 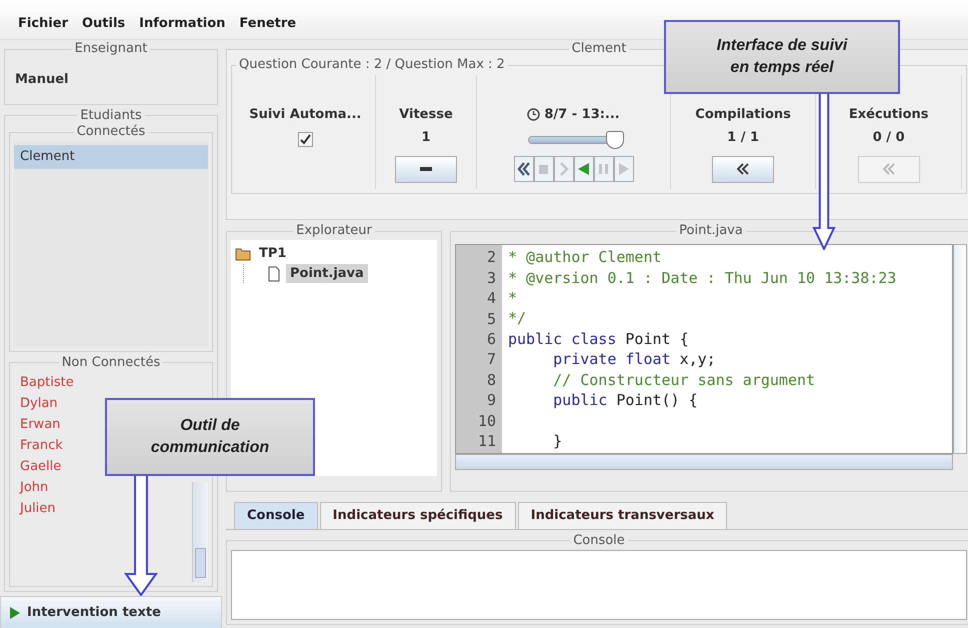 What do you see at coordinates (558, 441) in the screenshot?
I see `code-line: }` at bounding box center [558, 441].